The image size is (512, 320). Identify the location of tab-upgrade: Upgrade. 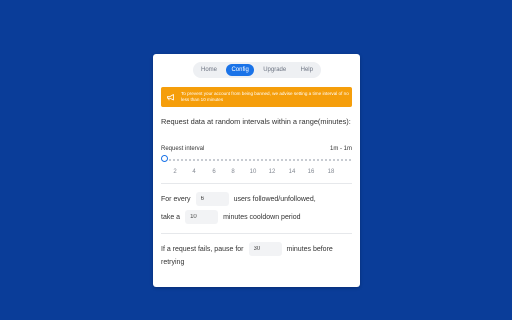
(274, 70).